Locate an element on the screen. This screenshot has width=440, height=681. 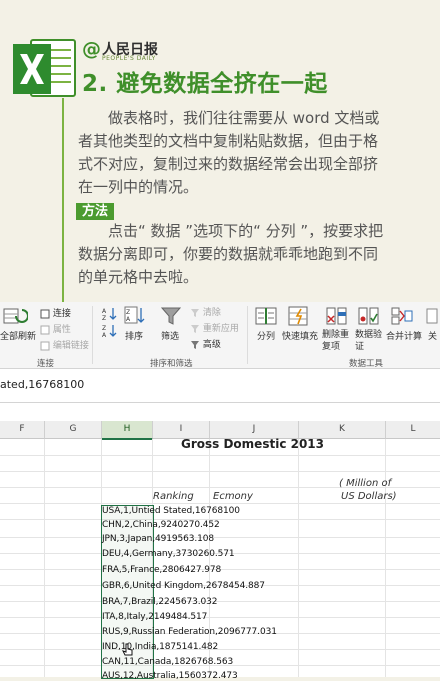
data-row: GBR,6,United Kingdom,2678454.887 is located at coordinates (183, 586).